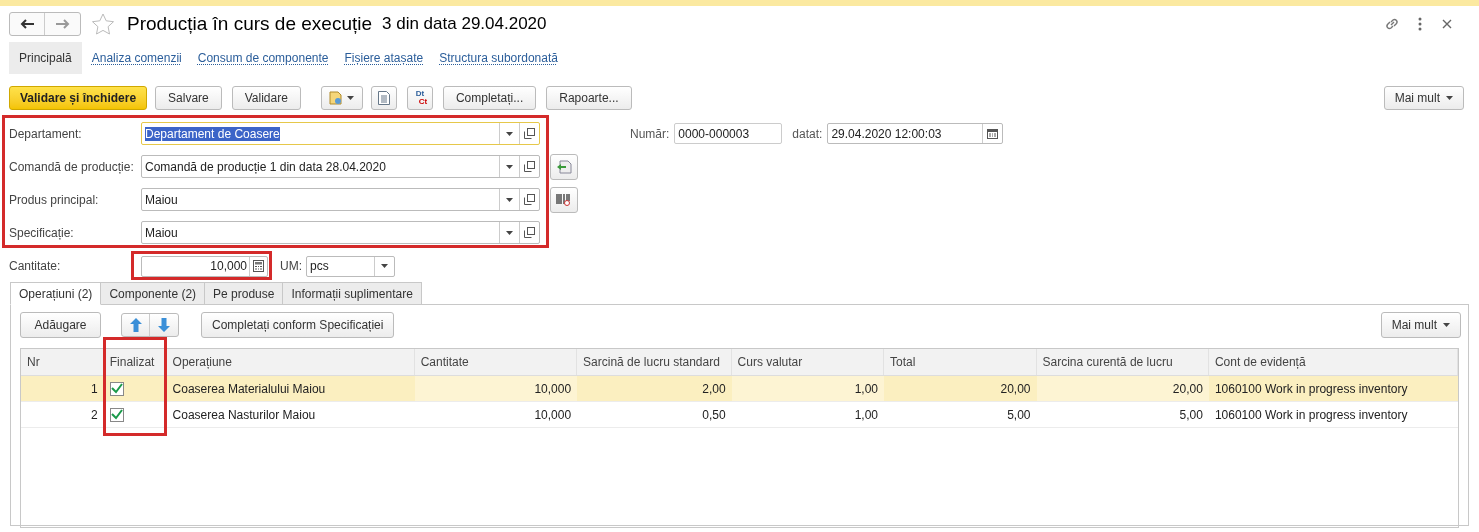 The width and height of the screenshot is (1479, 532). Describe the element at coordinates (249, 389) in the screenshot. I see `table-cell-text: Coaserea Materialului Maiou` at that location.